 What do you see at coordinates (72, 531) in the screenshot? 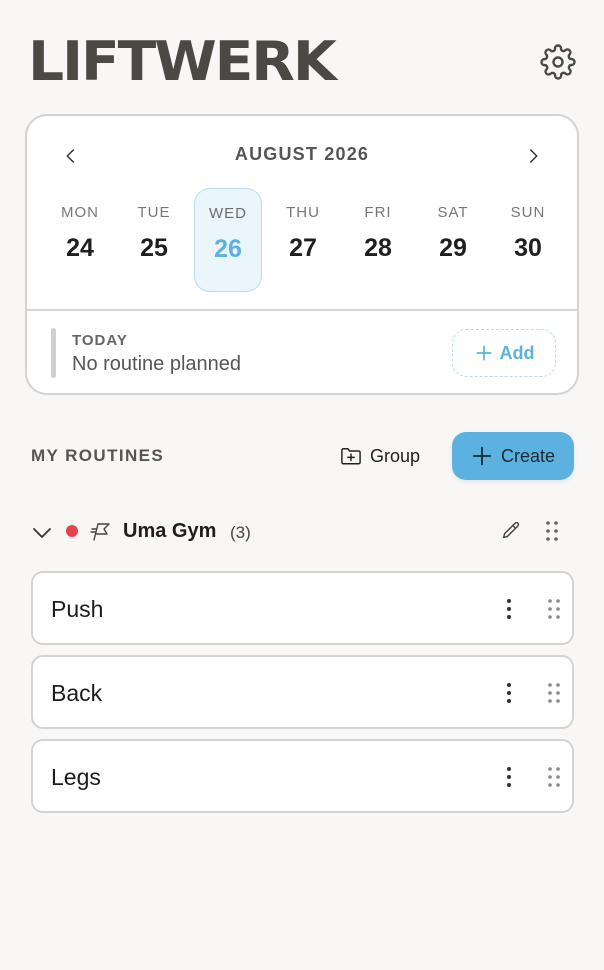
I see `group-color-dot` at bounding box center [72, 531].